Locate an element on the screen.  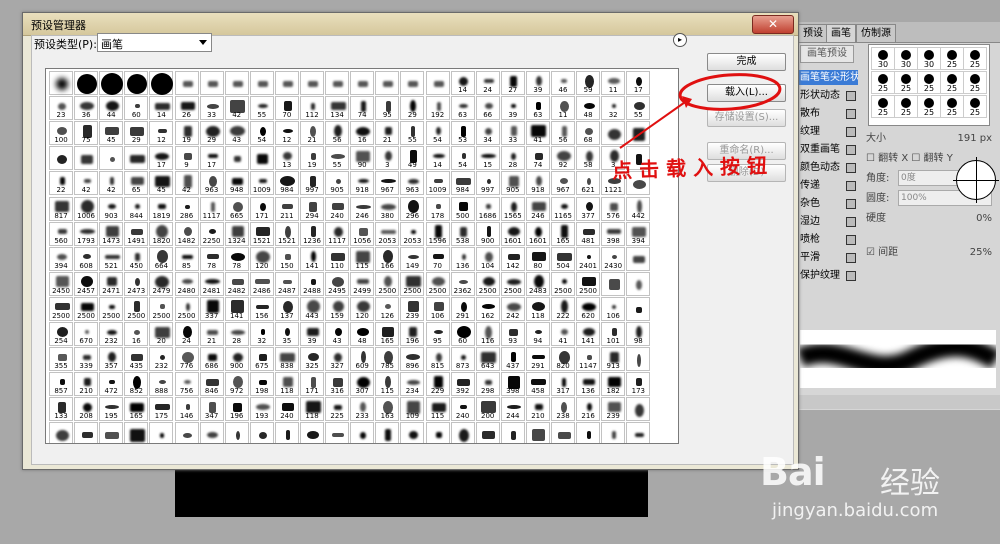
brush-preset-cell: 1473 is located at coordinates (111, 233).